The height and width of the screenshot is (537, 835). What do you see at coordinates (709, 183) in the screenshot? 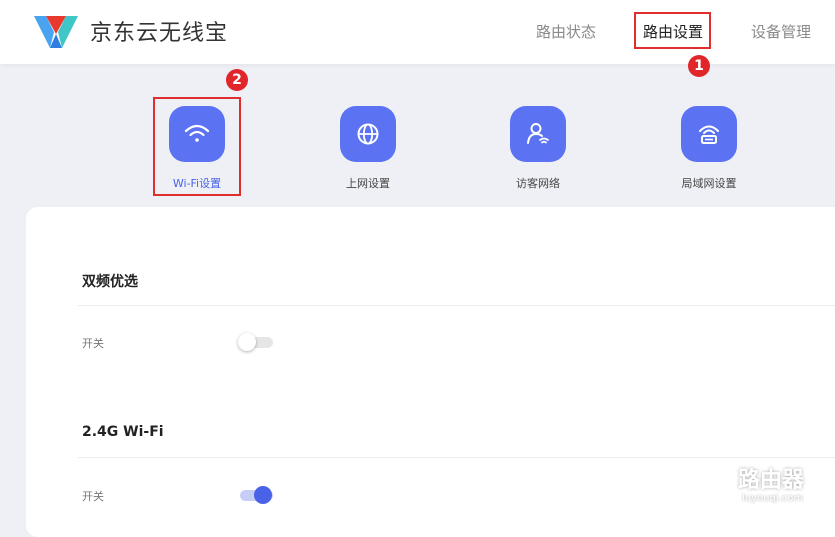
I see `tab-label-lan: 局域网设置` at bounding box center [709, 183].